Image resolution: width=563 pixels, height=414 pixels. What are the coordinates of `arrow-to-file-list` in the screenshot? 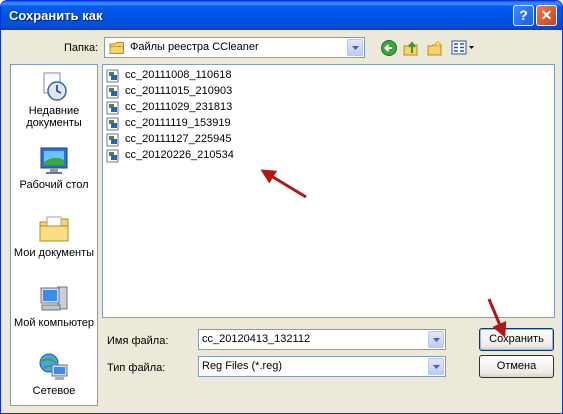 It's located at (283, 184).